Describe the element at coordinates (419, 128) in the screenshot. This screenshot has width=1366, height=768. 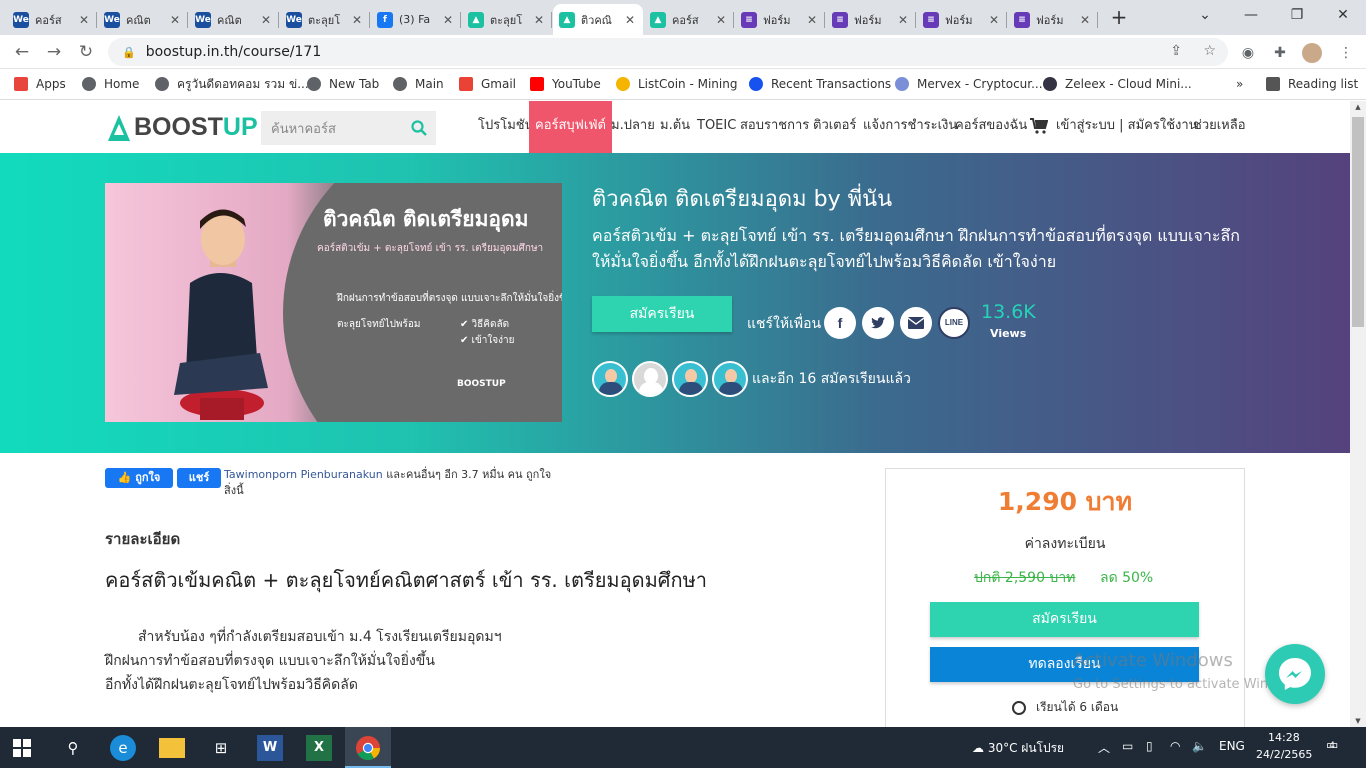
I see `search-icon` at that location.